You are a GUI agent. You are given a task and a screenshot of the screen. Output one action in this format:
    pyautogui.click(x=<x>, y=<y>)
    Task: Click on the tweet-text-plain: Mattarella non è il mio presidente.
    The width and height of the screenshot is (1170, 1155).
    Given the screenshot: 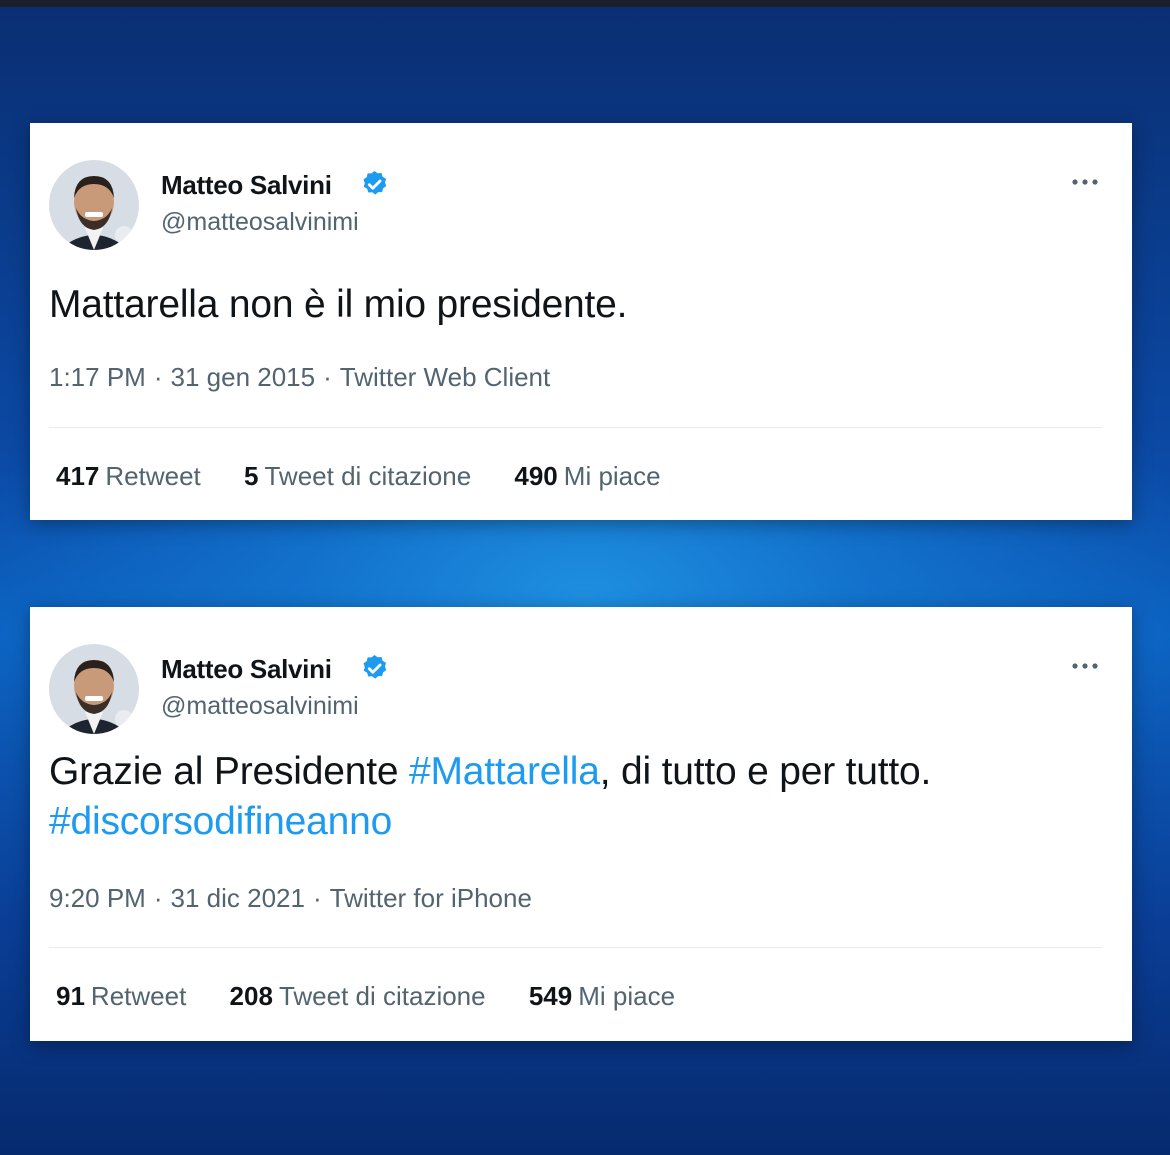 What is the action you would take?
    pyautogui.click(x=338, y=304)
    